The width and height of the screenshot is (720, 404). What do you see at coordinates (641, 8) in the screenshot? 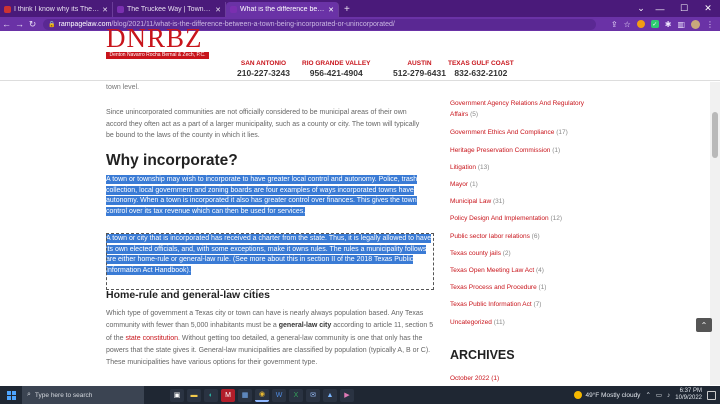
I see `tab-search-icon: ⌄` at bounding box center [641, 8].